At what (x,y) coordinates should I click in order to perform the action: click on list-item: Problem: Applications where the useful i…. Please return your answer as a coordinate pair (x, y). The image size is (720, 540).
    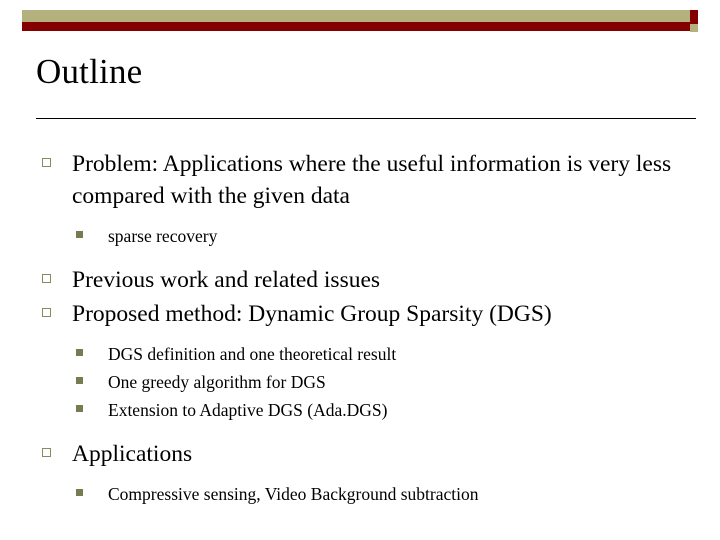
    Looking at the image, I should click on (368, 180).